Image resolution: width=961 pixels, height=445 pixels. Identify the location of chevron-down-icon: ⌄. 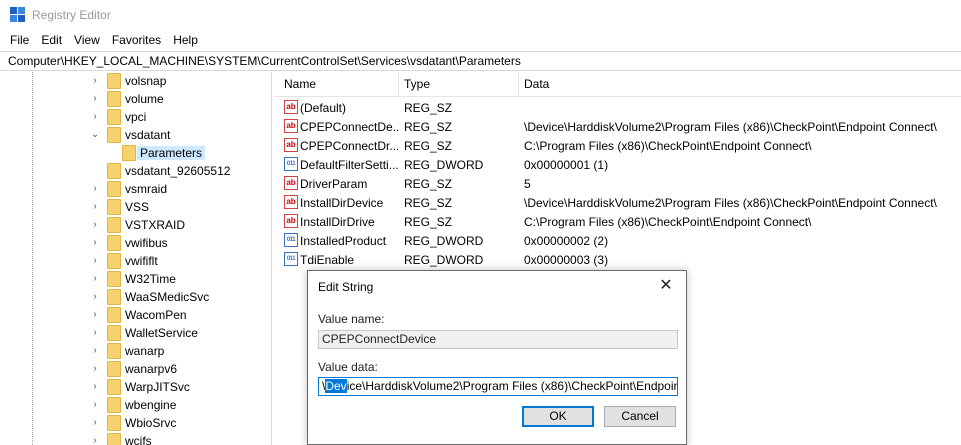
(95, 135).